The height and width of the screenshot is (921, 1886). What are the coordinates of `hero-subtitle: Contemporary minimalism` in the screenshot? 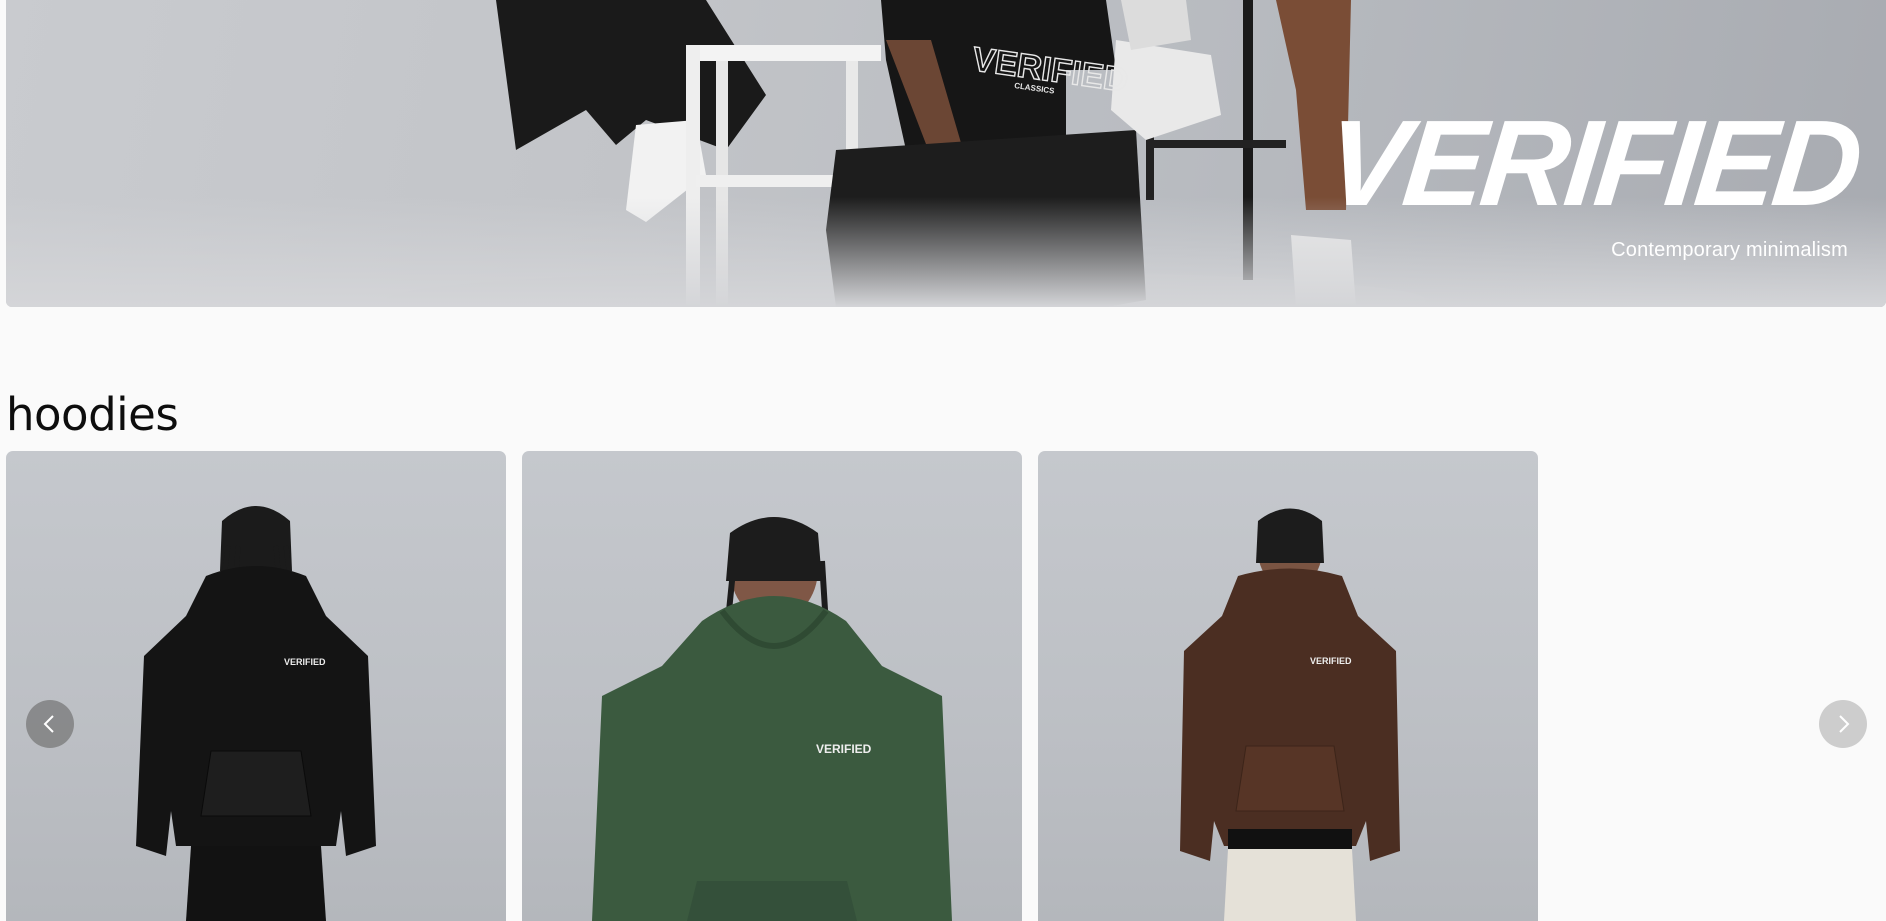 It's located at (1729, 250).